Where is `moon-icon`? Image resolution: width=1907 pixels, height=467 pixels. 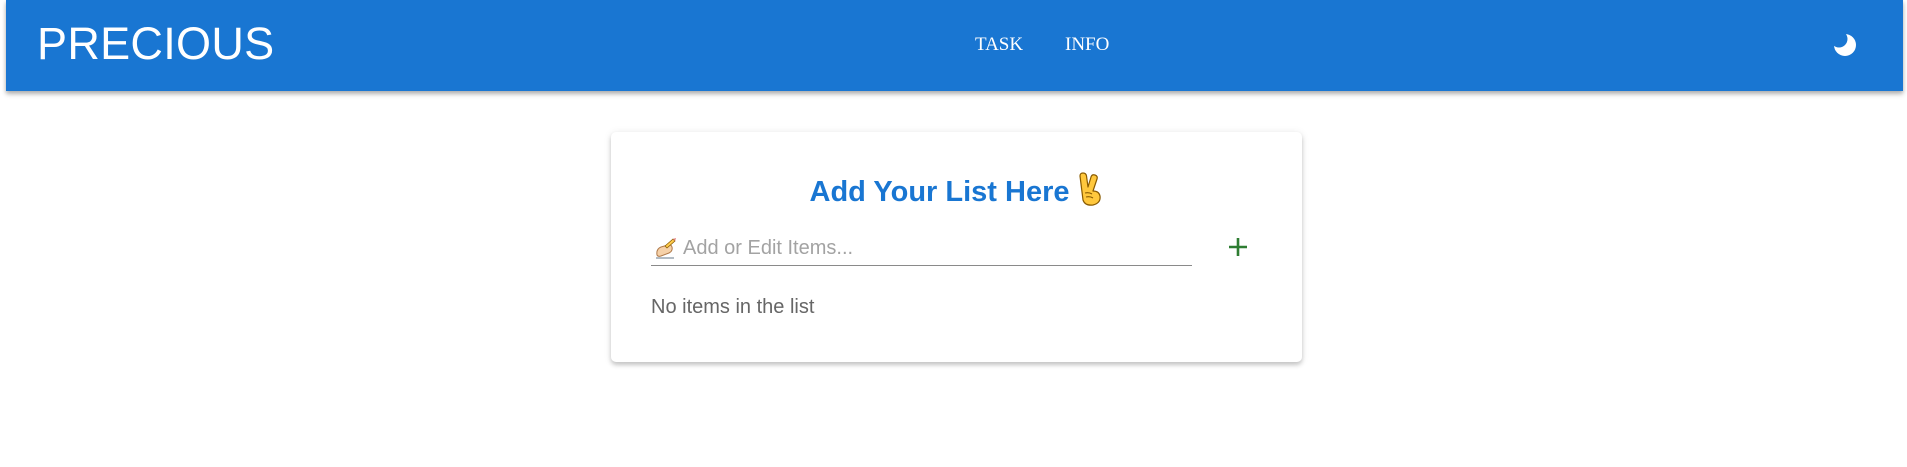
moon-icon is located at coordinates (1843, 43).